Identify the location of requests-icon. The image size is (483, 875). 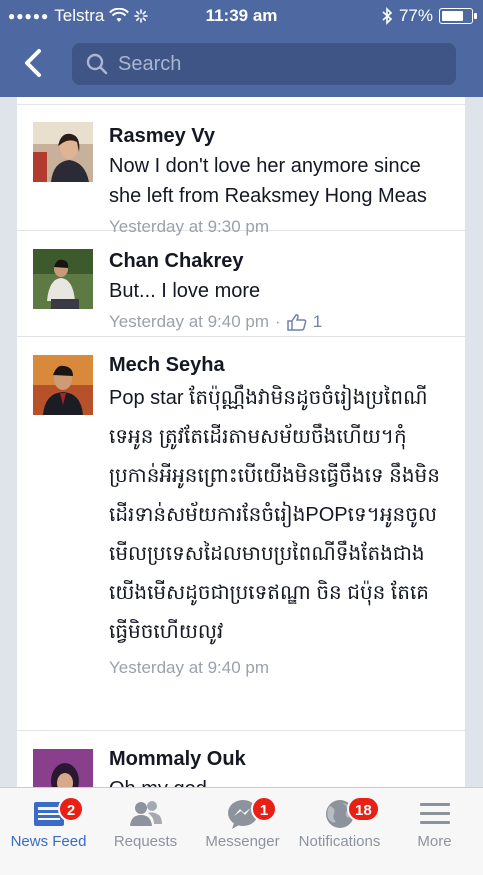
(145, 813).